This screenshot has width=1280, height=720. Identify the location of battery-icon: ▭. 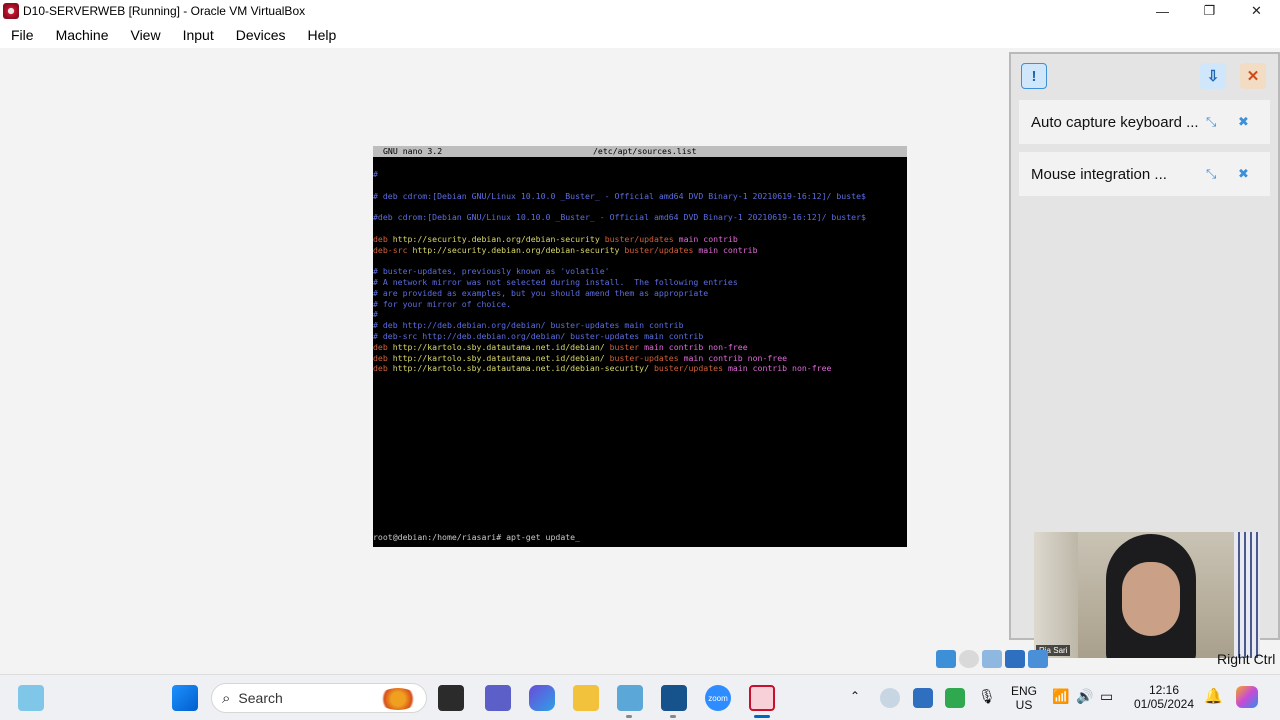
(1106, 696).